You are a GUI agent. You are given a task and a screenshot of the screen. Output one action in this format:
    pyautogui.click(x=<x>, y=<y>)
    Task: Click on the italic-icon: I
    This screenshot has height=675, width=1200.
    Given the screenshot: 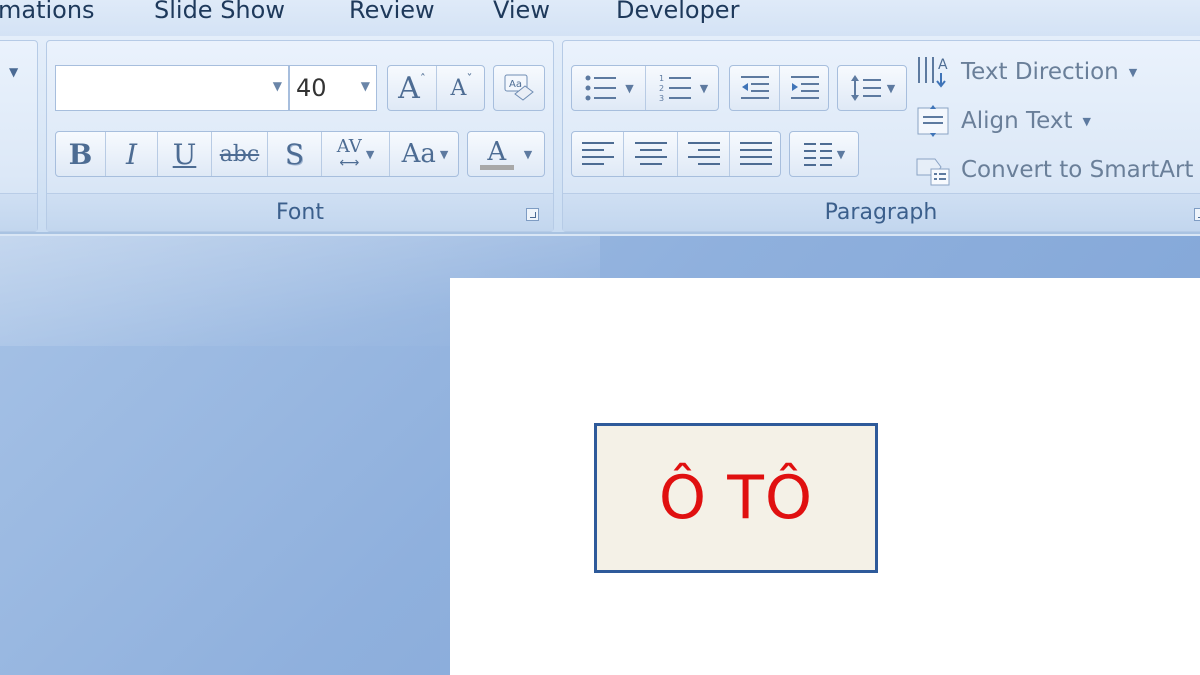 What is the action you would take?
    pyautogui.click(x=131, y=154)
    